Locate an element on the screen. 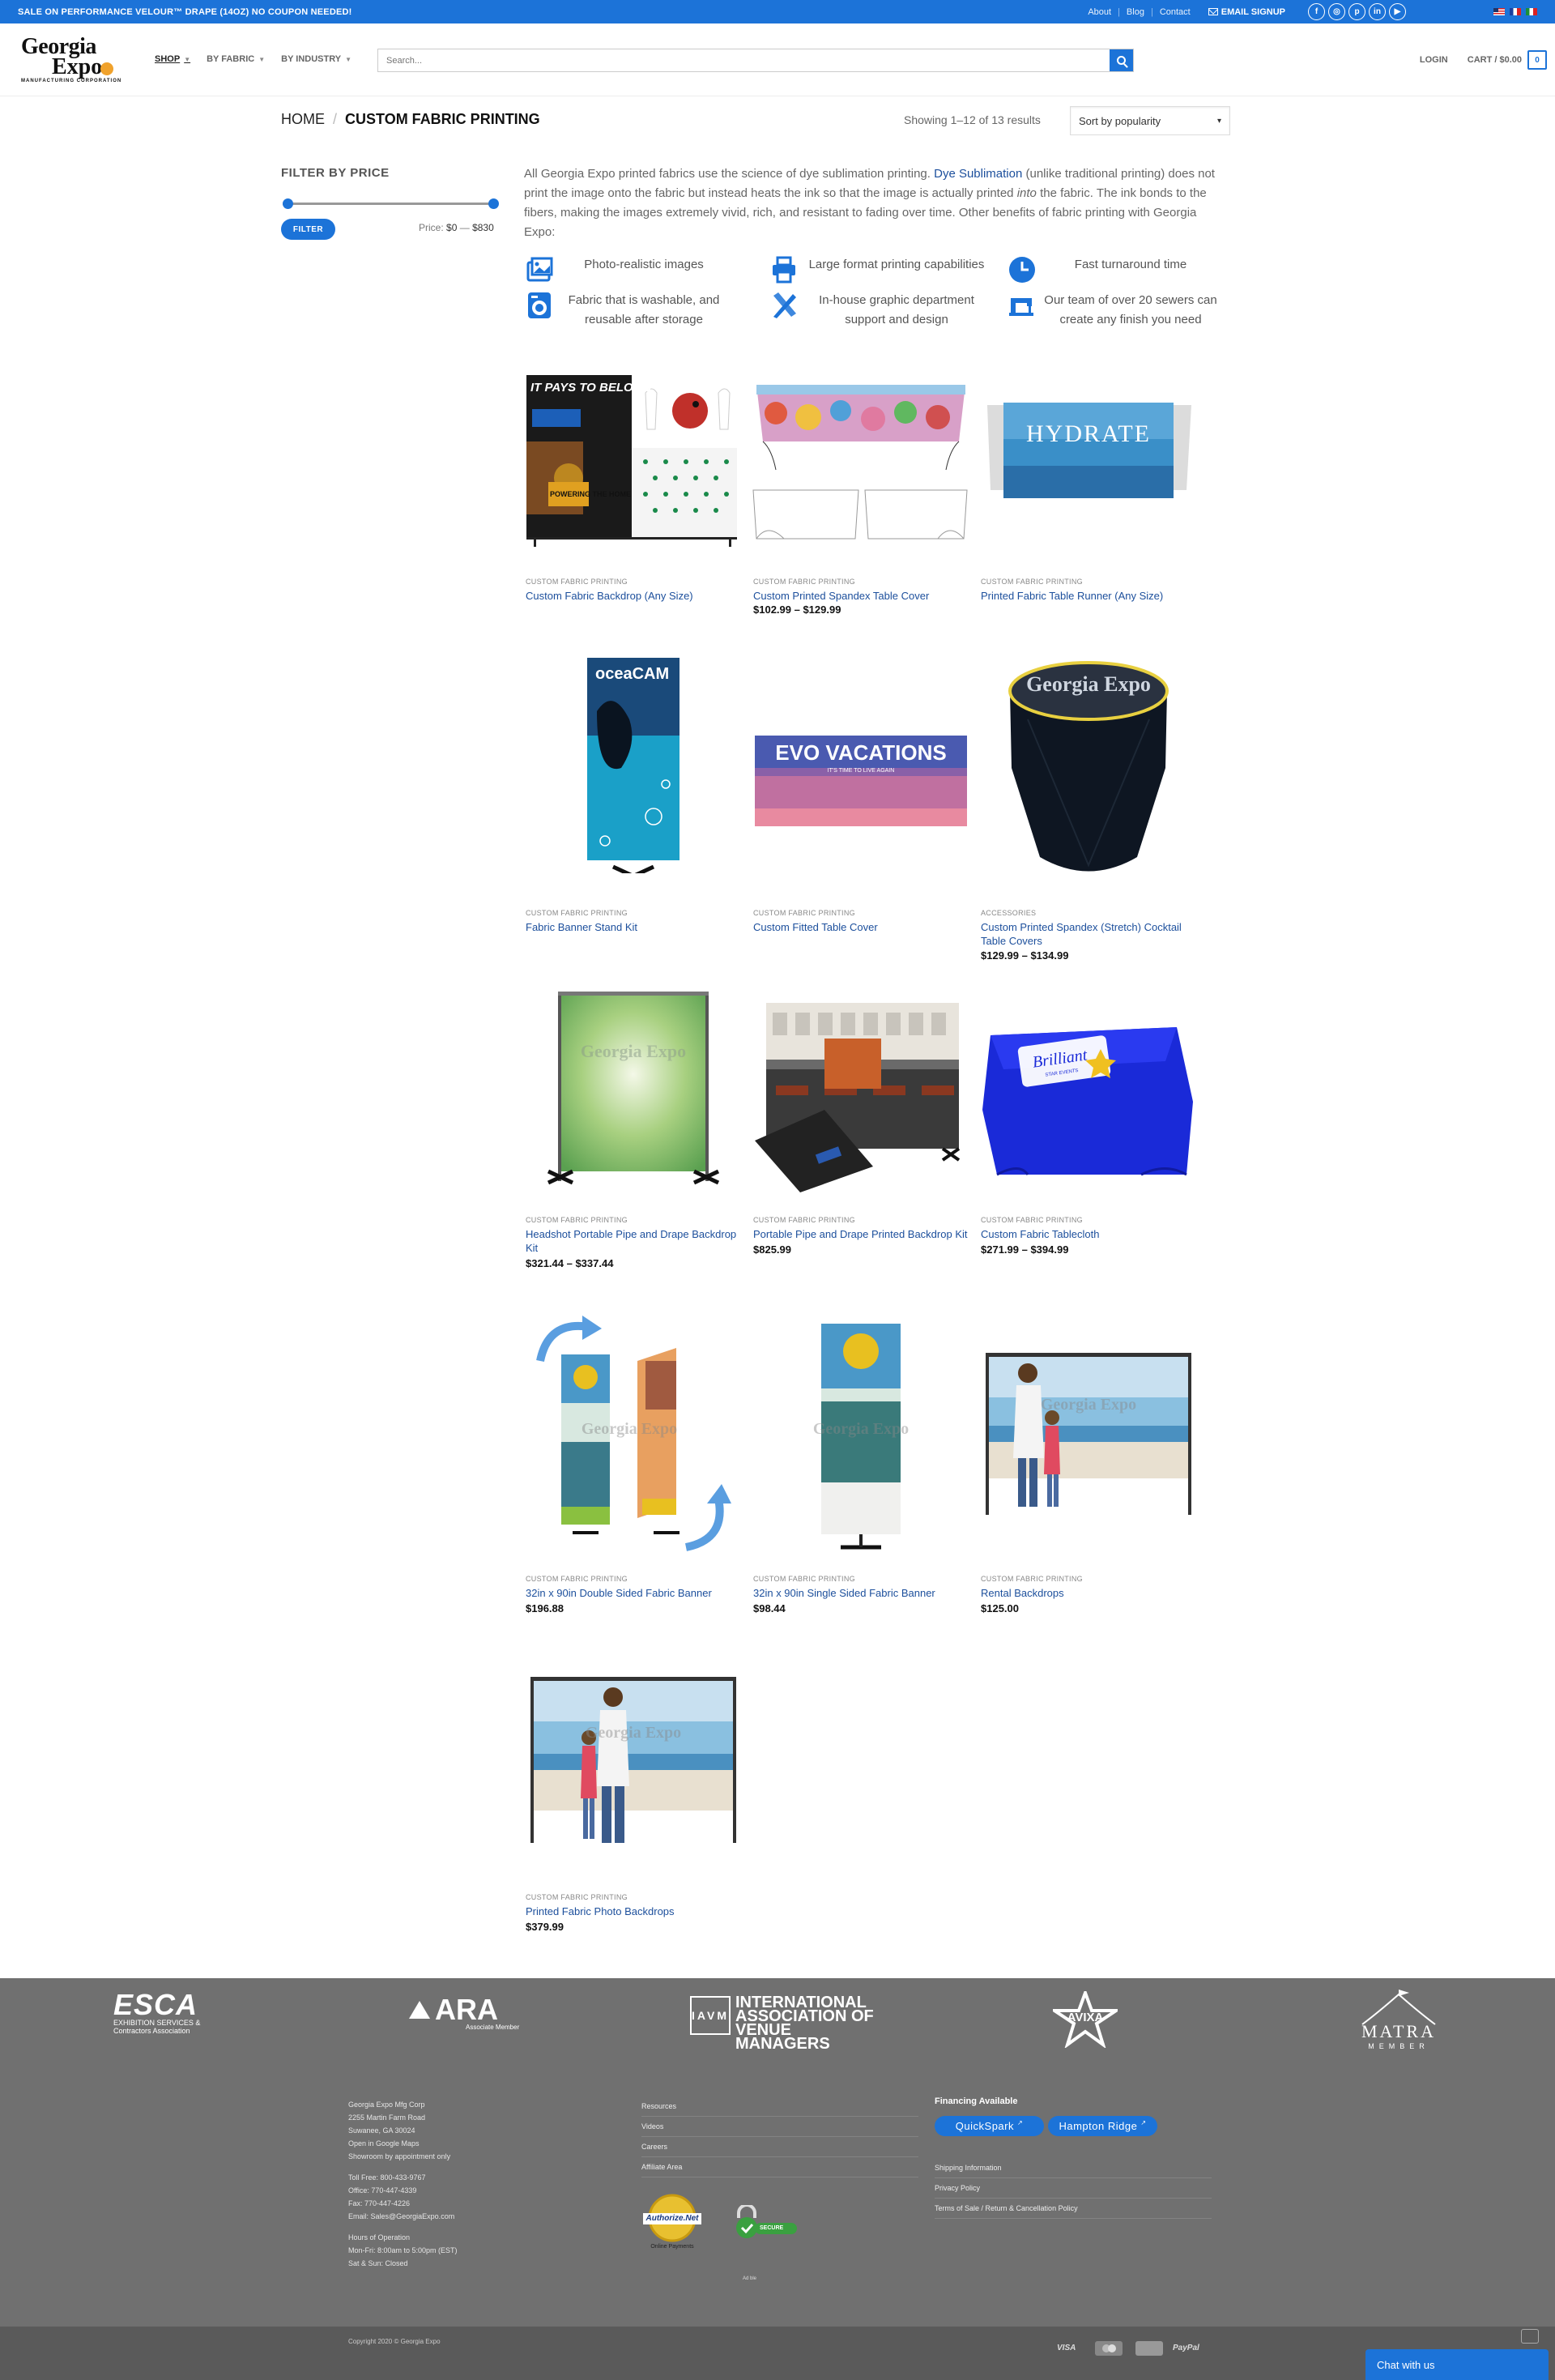 The width and height of the screenshot is (1555, 2380). nav-by-fabric: BY FABRIC ▼ is located at coordinates (236, 59).